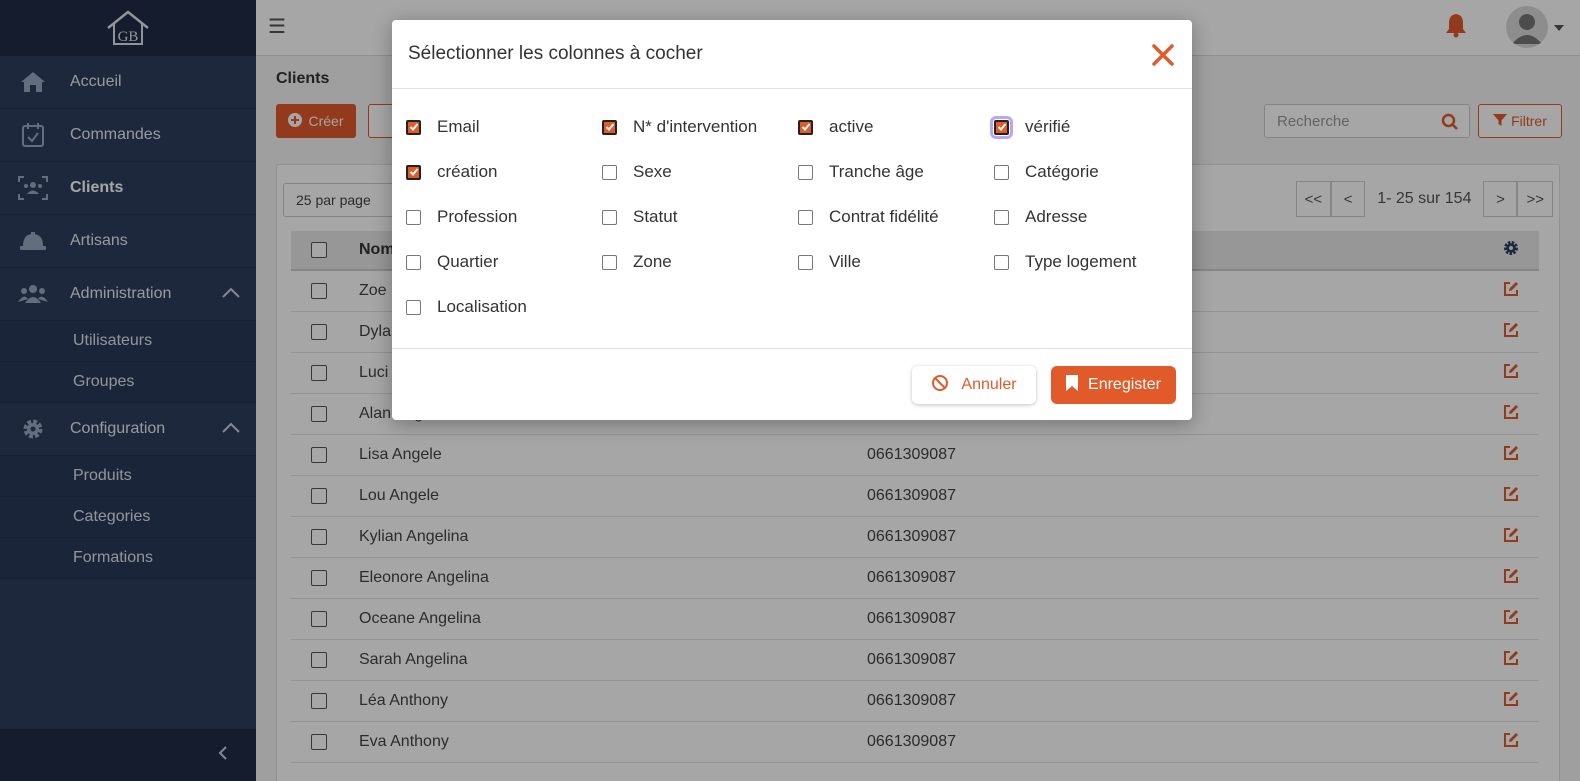 The width and height of the screenshot is (1580, 781). Describe the element at coordinates (482, 306) in the screenshot. I see `column-option-label: Localisation` at that location.